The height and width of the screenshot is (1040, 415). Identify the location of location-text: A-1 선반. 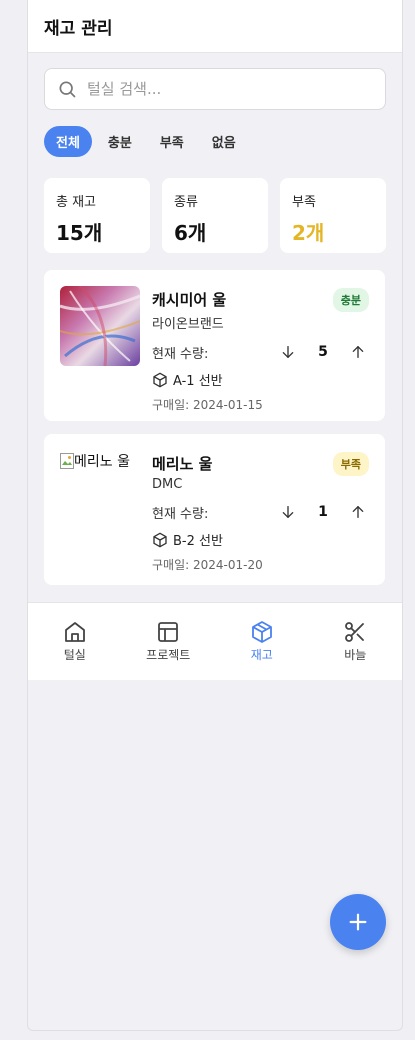
(198, 381).